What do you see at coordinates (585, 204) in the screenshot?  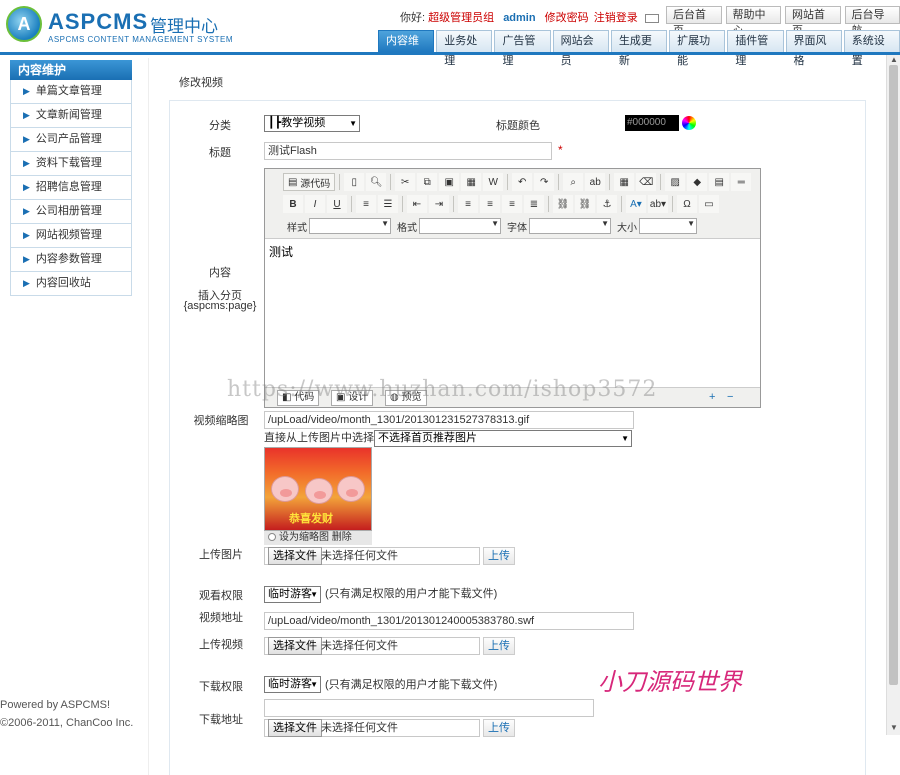 I see `unlink-icon: ⛓` at bounding box center [585, 204].